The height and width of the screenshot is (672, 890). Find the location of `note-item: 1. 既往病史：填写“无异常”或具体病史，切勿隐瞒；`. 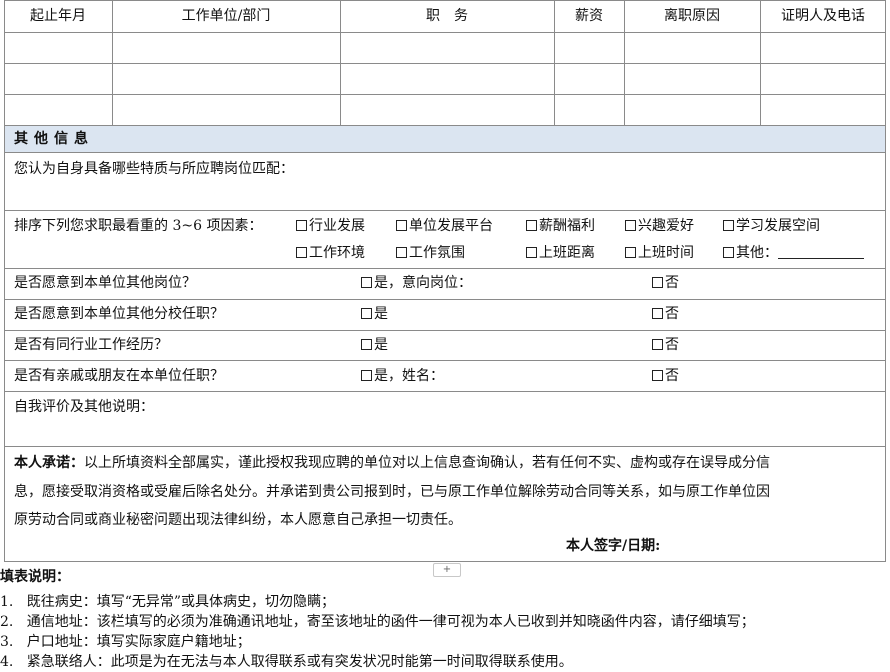

note-item: 1. 既往病史：填写“无异常”或具体病史，切勿隐瞒； is located at coordinates (168, 602).